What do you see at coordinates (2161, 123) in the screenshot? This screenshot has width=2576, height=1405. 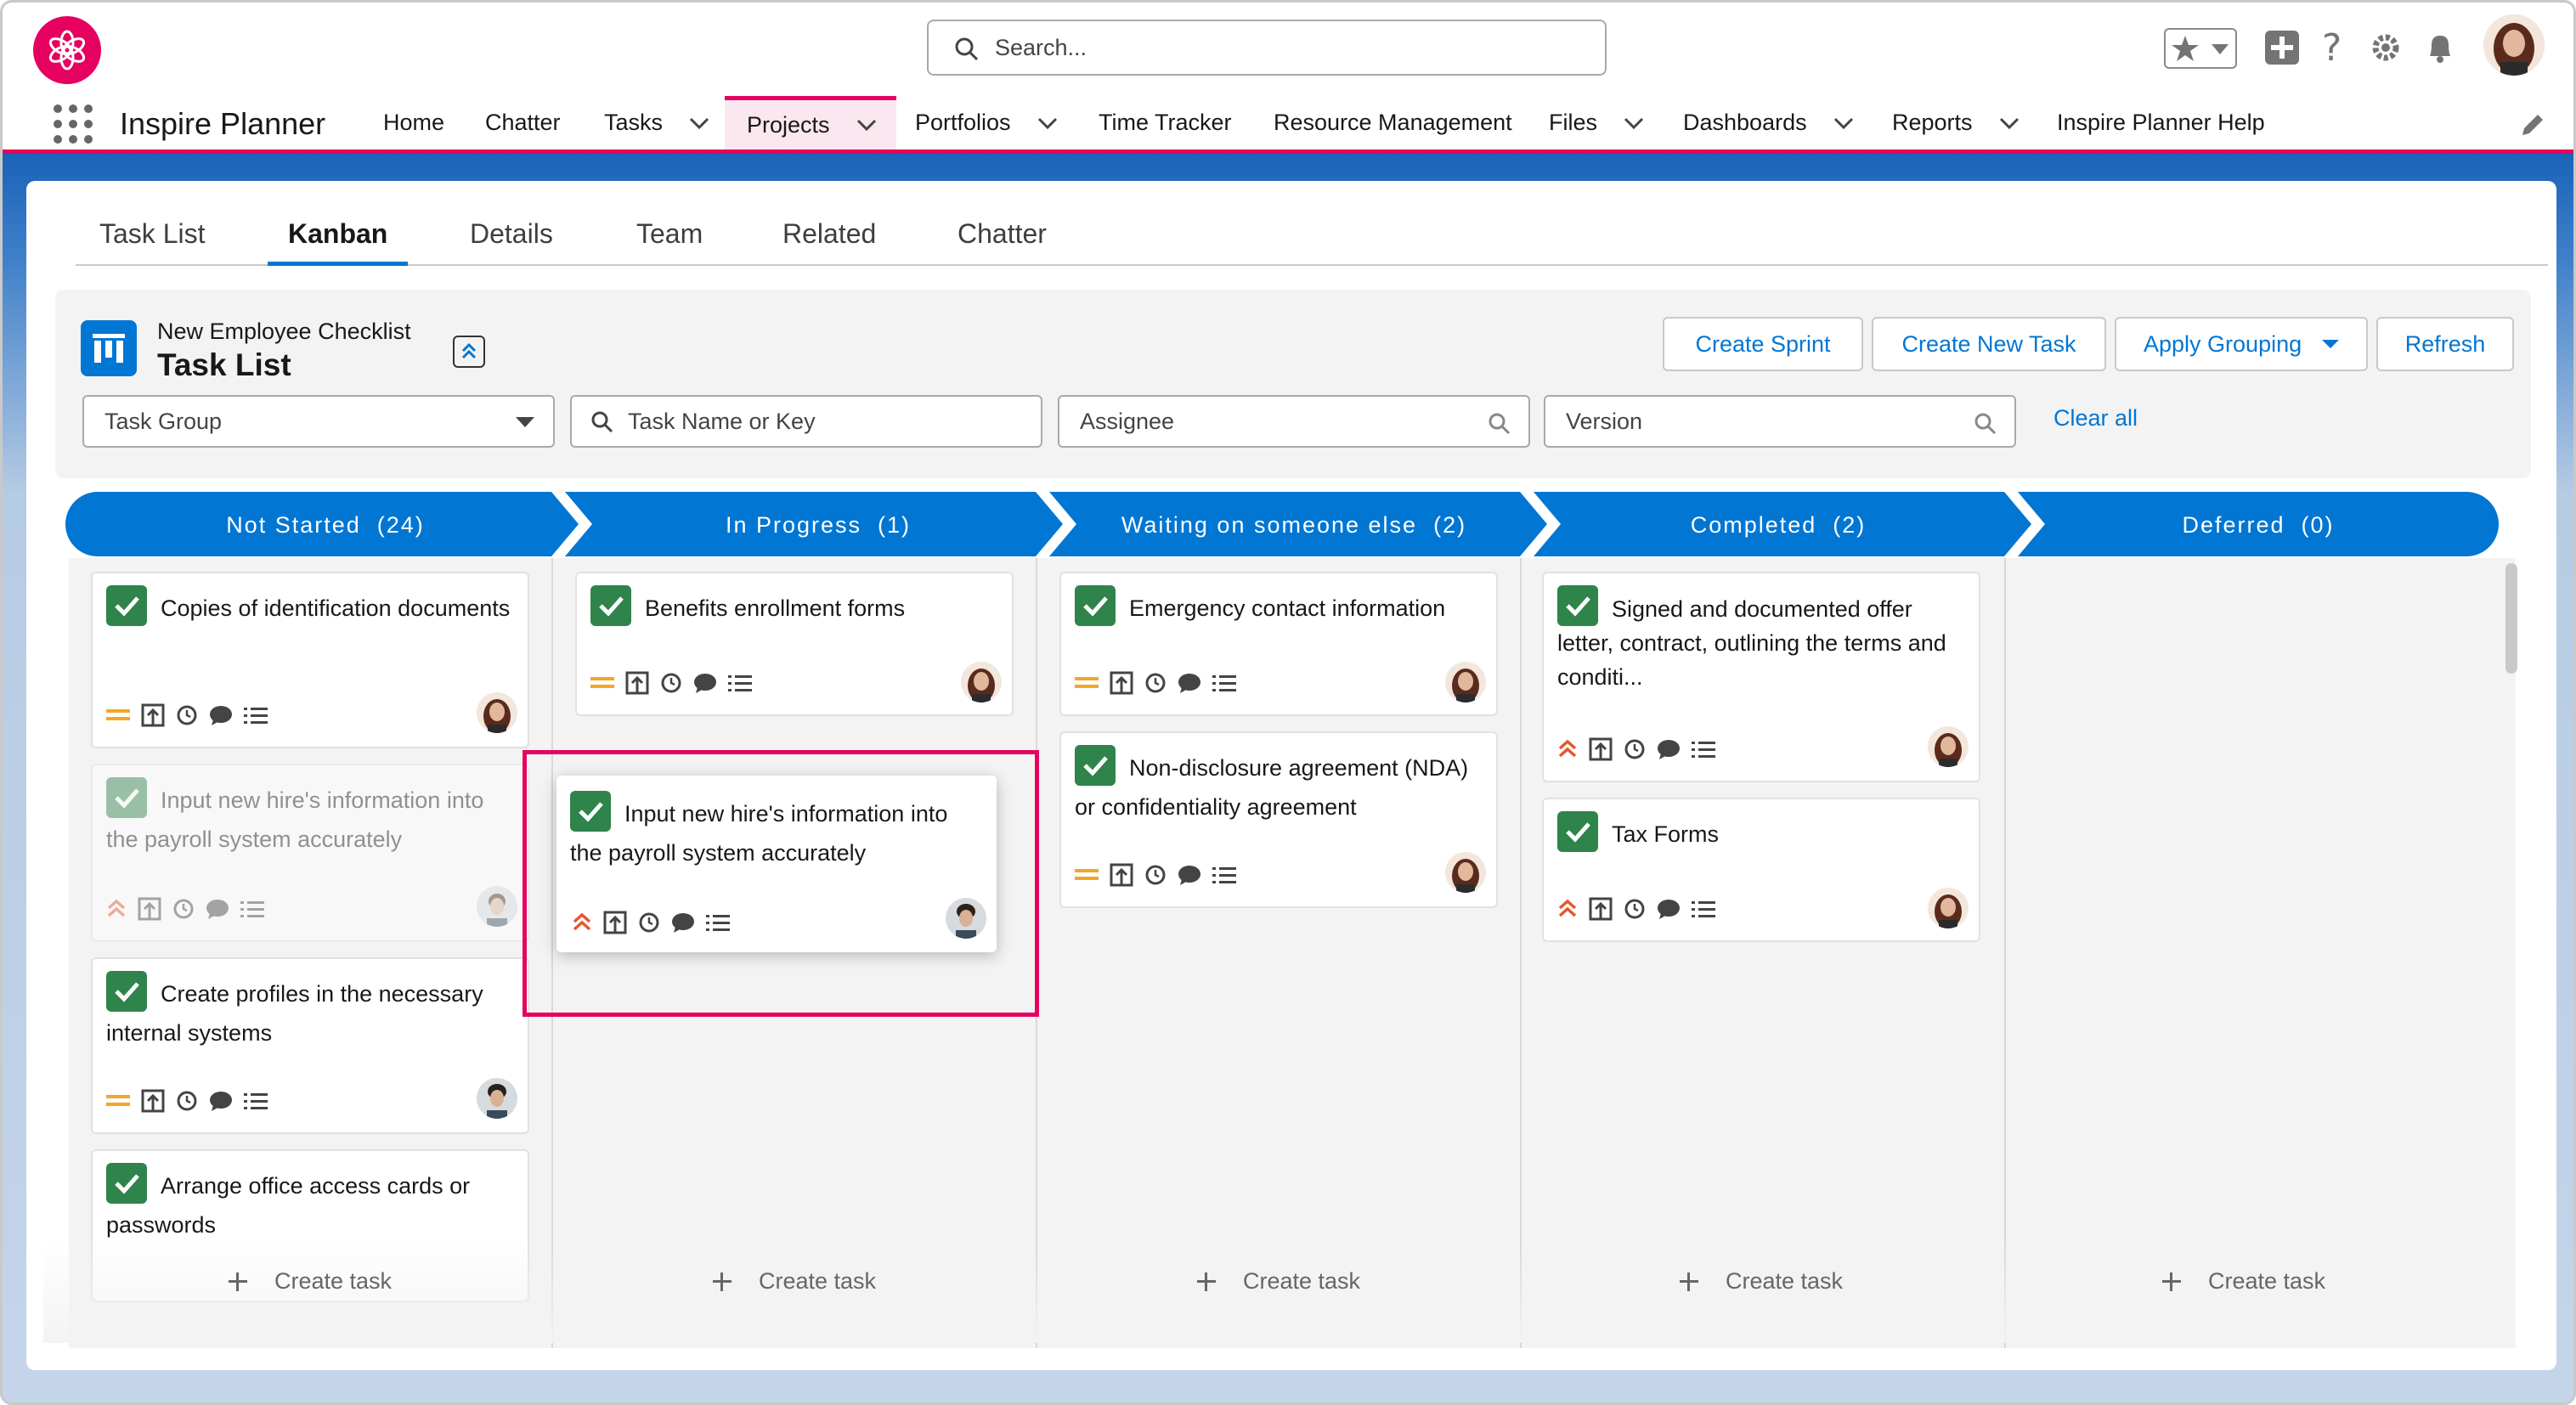 I see `nav-inspire-planner-help: Inspire Planner Help` at bounding box center [2161, 123].